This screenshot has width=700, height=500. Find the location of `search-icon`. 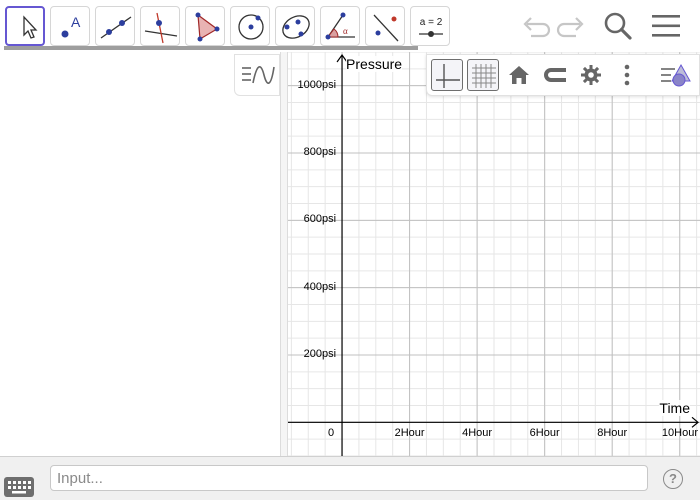

search-icon is located at coordinates (618, 26).